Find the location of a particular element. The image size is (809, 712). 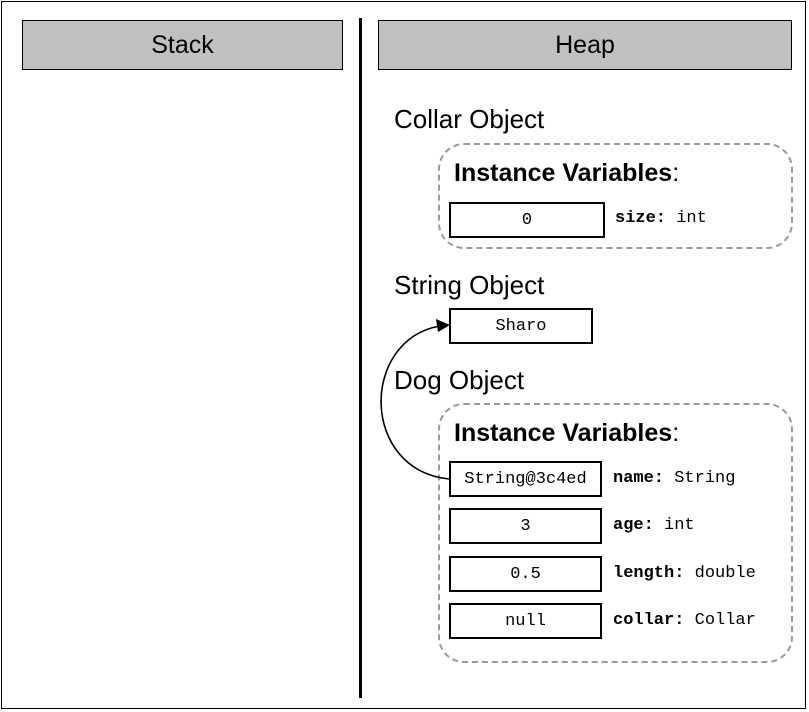

name-reference-arrow is located at coordinates (415, 402).